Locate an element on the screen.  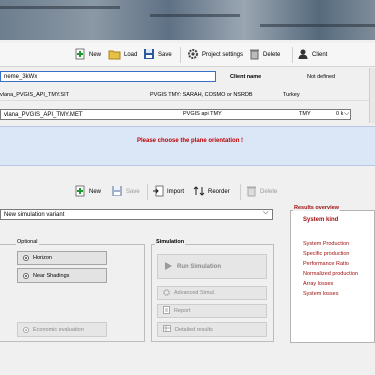
client-name-value: Not defined is located at coordinates (321, 77).